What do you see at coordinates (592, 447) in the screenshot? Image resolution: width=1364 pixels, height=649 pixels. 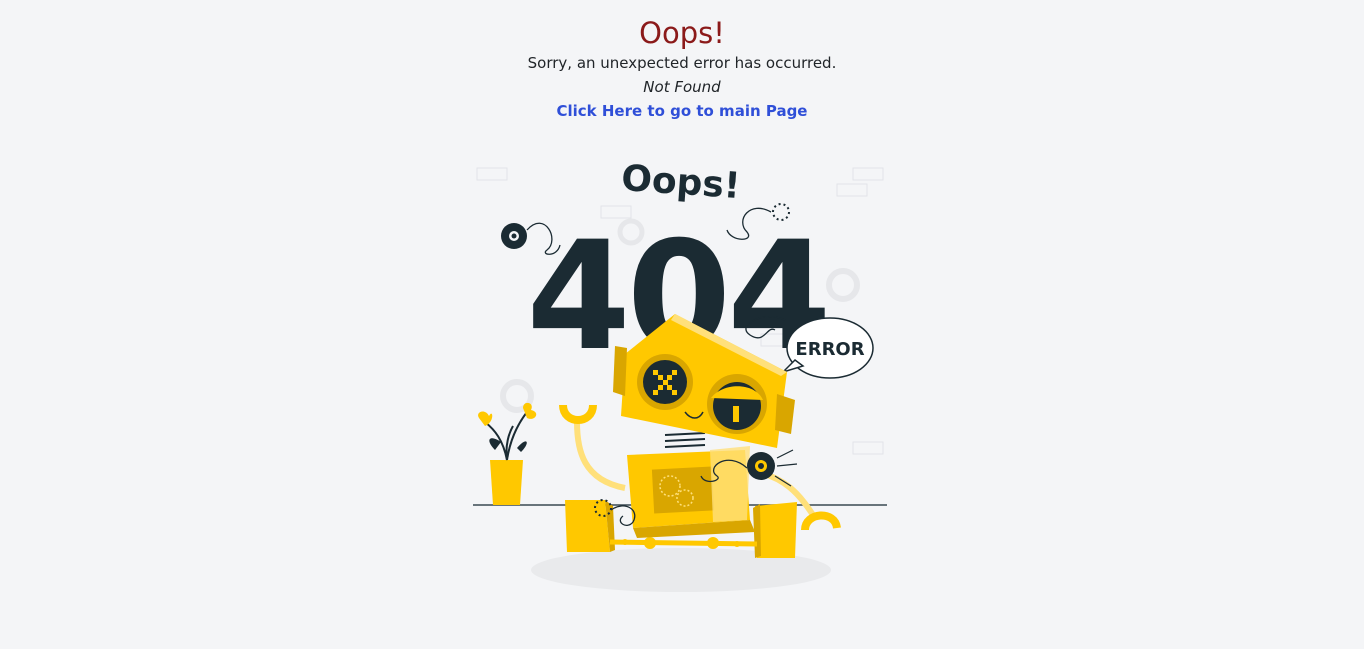 I see `robot-left-arm` at bounding box center [592, 447].